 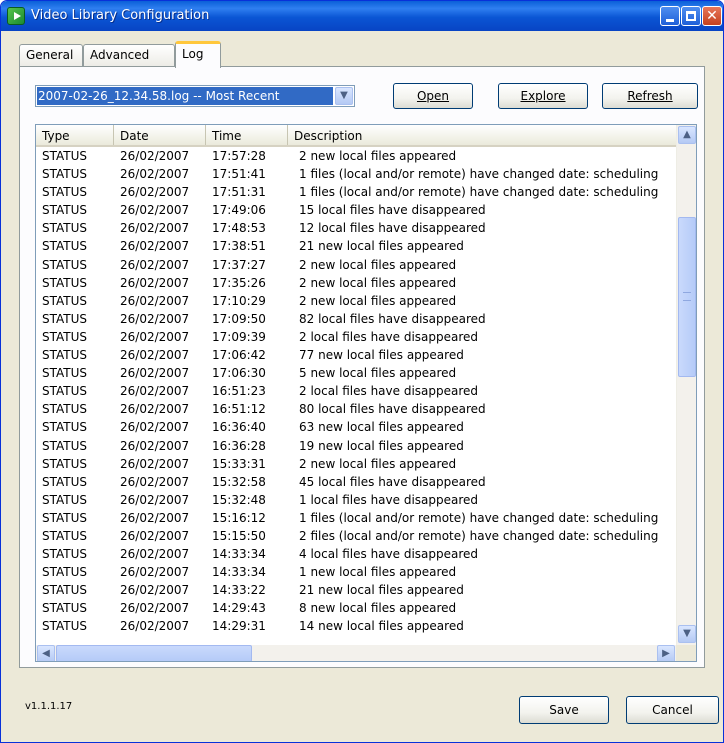 I want to click on log-time-cell: 17:48:53, so click(x=239, y=228).